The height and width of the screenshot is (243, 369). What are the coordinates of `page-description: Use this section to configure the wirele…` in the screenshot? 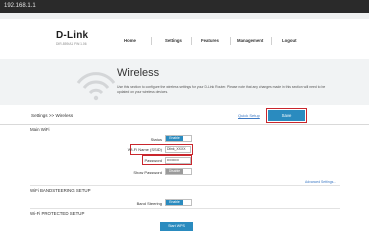 It's located at (221, 89).